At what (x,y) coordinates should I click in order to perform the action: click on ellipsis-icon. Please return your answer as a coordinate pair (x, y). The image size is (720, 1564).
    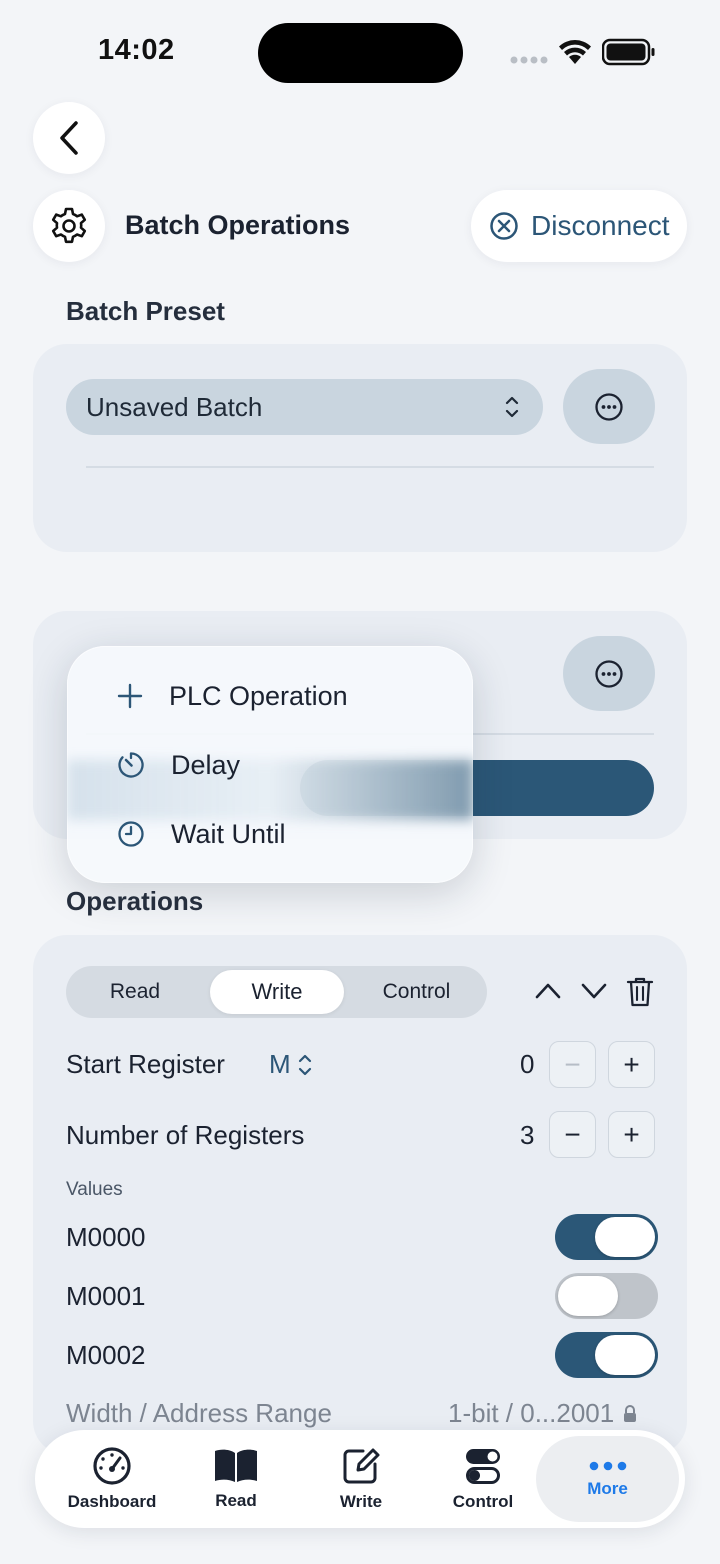
    Looking at the image, I should click on (608, 1466).